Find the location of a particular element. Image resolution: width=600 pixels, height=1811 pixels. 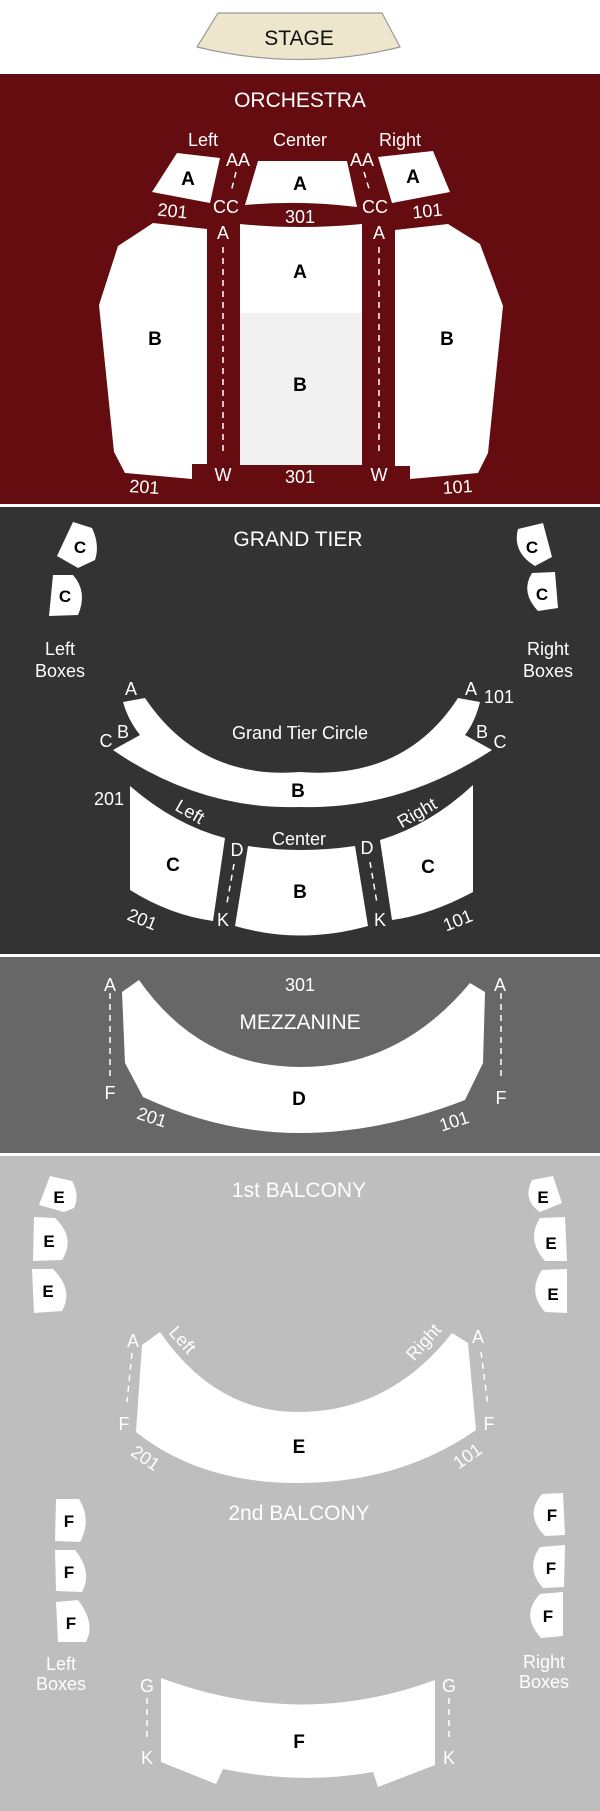

row-label-aa-left: AA is located at coordinates (238, 160).